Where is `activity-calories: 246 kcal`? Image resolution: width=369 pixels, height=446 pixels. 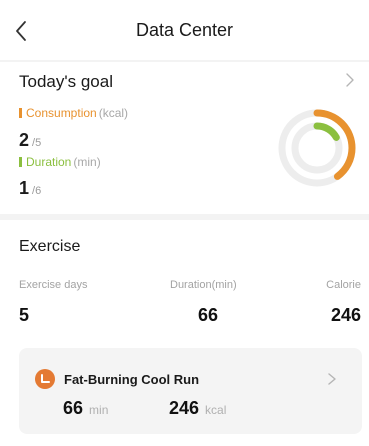 activity-calories: 246 kcal is located at coordinates (197, 408).